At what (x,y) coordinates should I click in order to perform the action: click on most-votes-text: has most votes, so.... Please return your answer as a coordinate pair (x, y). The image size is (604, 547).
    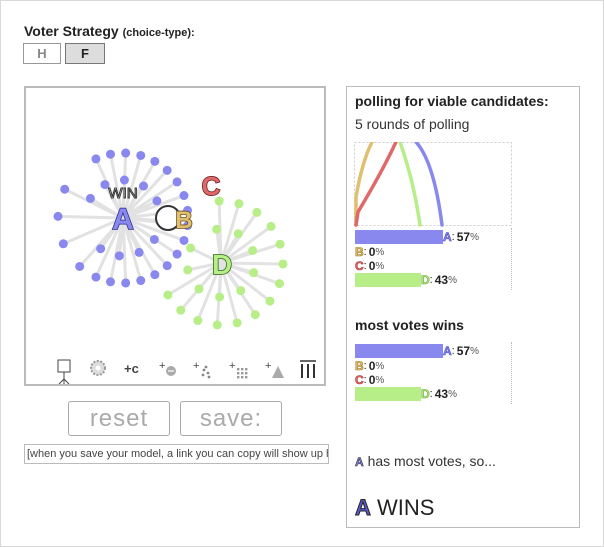
    Looking at the image, I should click on (431, 461).